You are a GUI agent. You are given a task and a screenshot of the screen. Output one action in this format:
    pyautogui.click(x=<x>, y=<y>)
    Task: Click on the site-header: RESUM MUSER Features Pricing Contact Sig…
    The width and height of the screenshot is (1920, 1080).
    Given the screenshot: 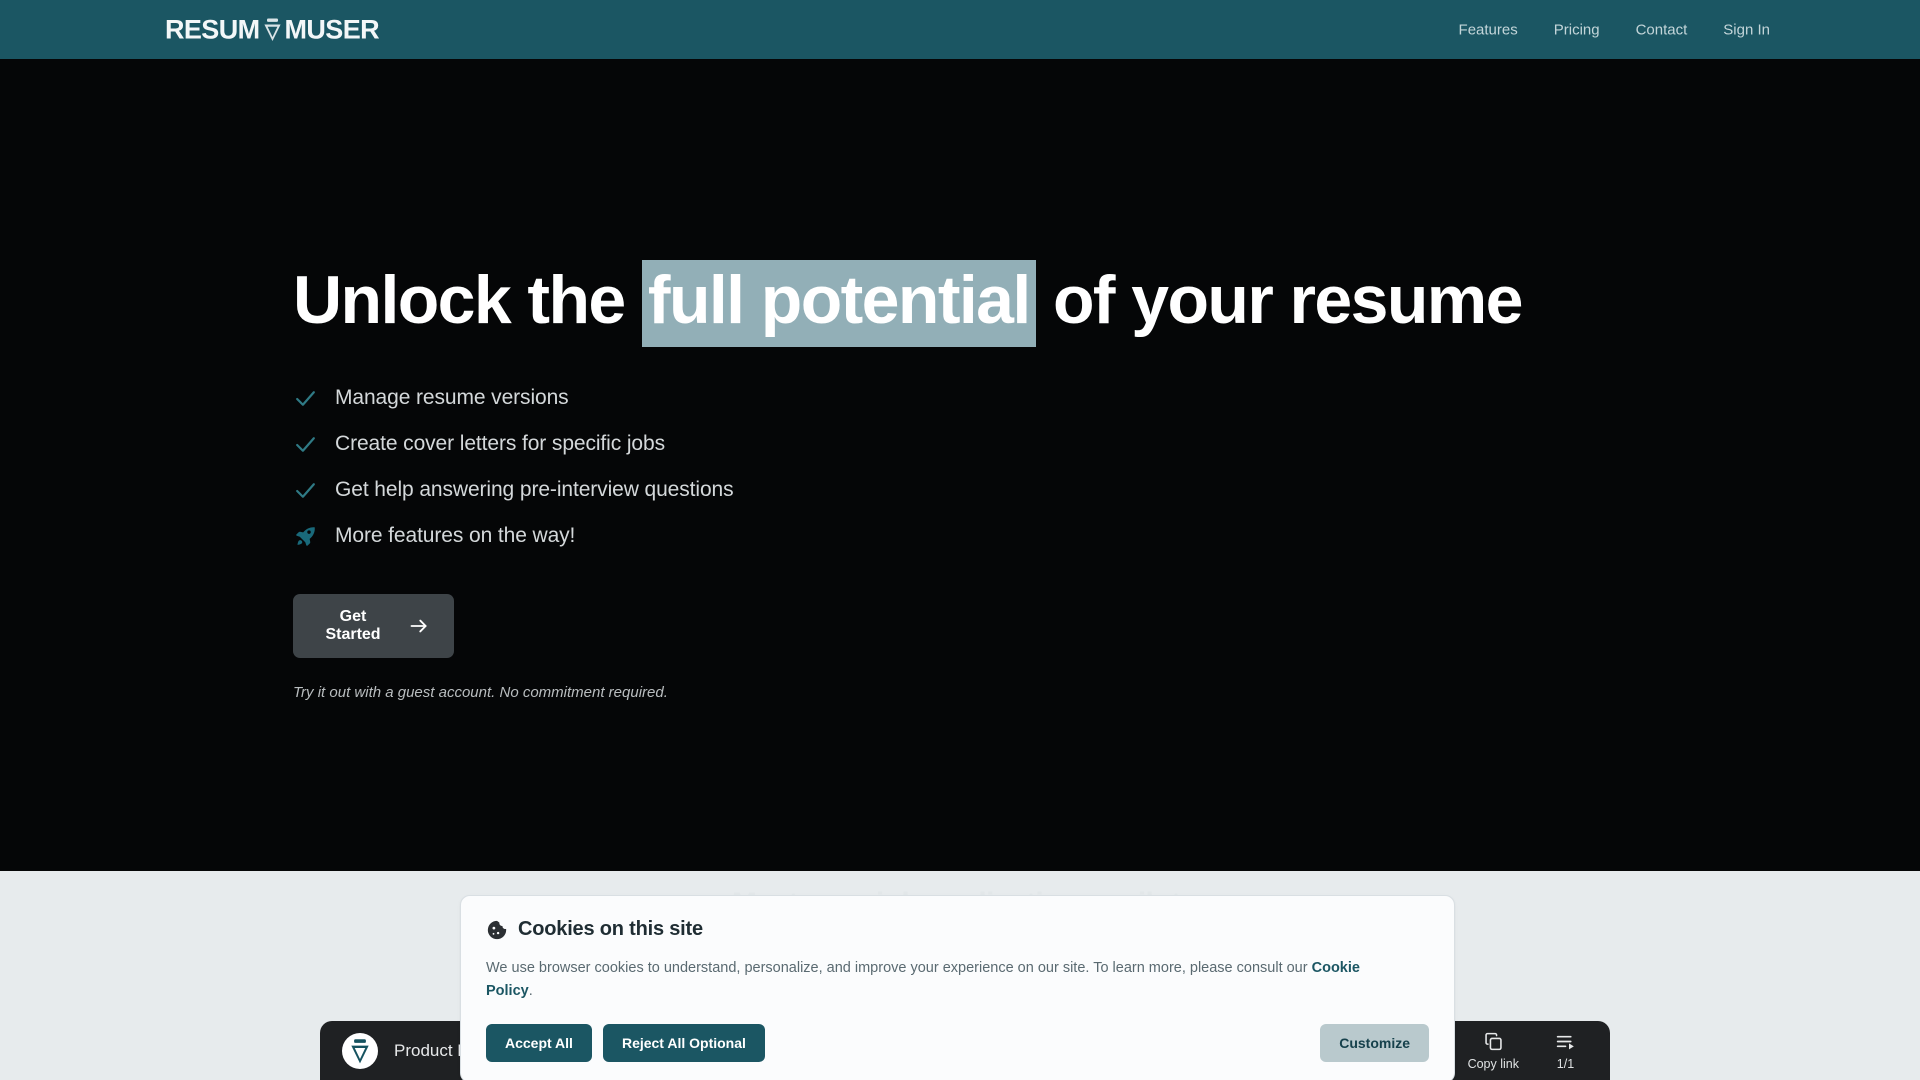 What is the action you would take?
    pyautogui.click(x=960, y=29)
    